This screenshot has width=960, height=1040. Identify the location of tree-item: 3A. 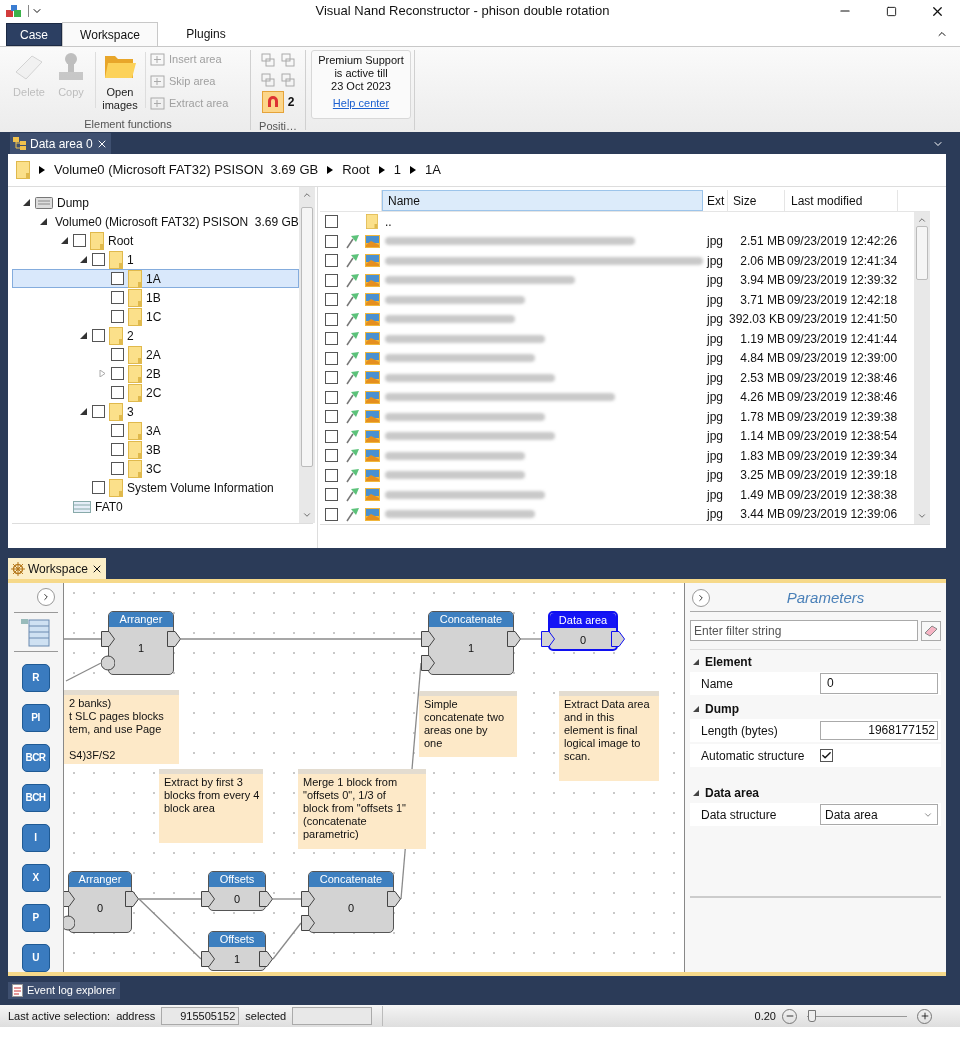
(155, 430).